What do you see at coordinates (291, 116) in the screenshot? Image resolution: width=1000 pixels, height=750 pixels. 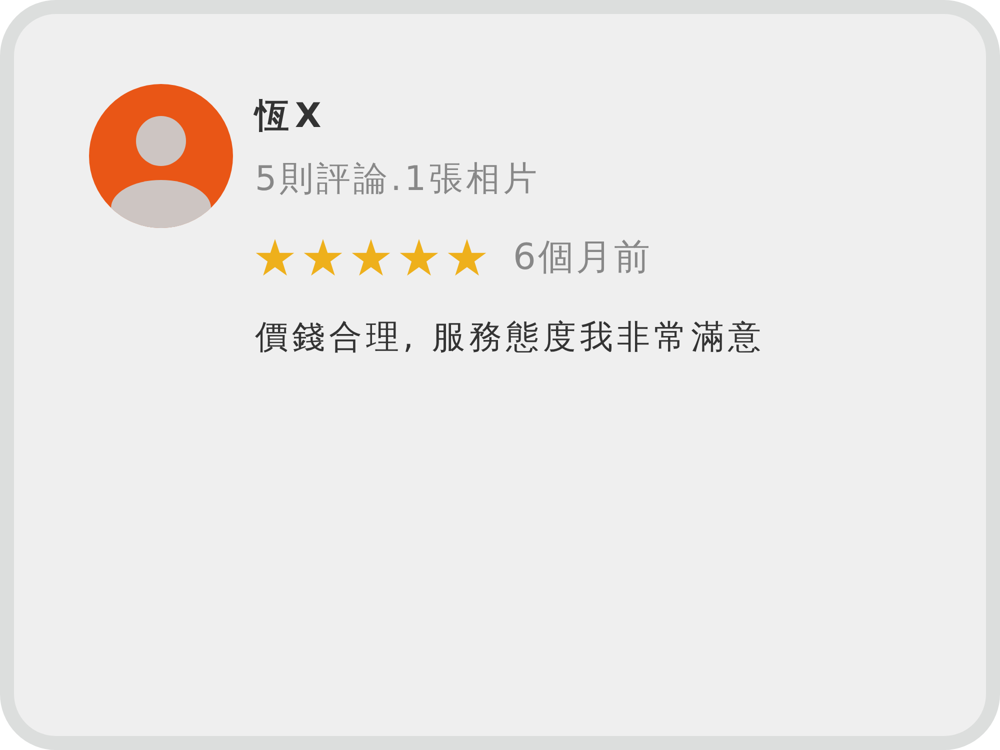 I see `reviewer-name: 恆X` at bounding box center [291, 116].